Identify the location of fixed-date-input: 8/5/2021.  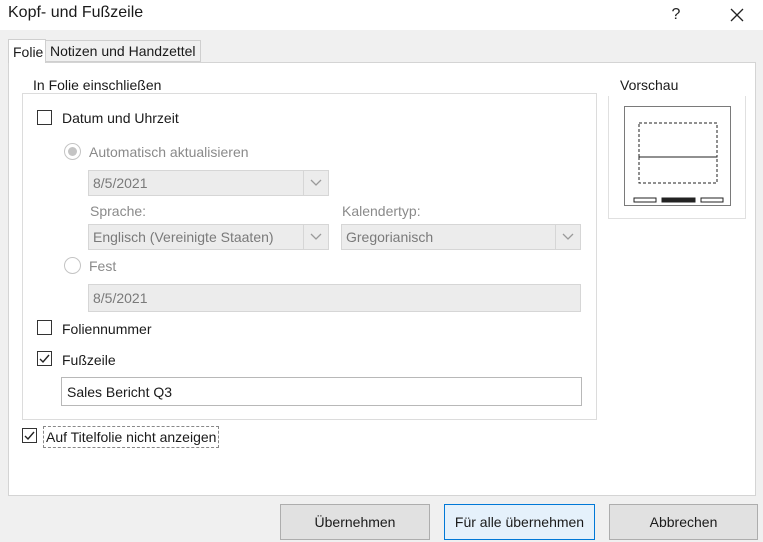
(334, 298).